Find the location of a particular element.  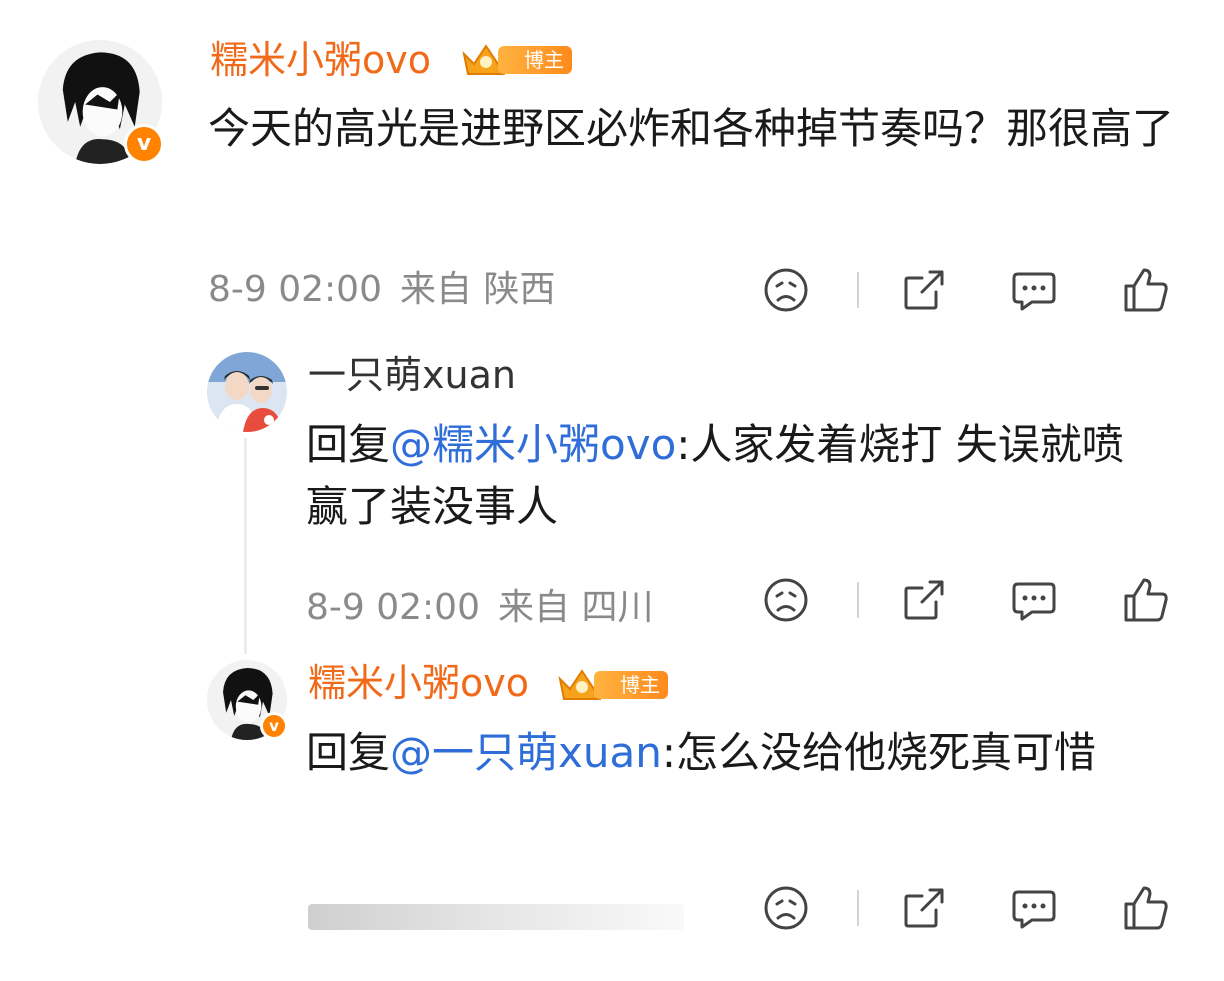

comment-text: 今天的高光是进野区必炸和各种掉节奏吗？那很高了 is located at coordinates (691, 128).